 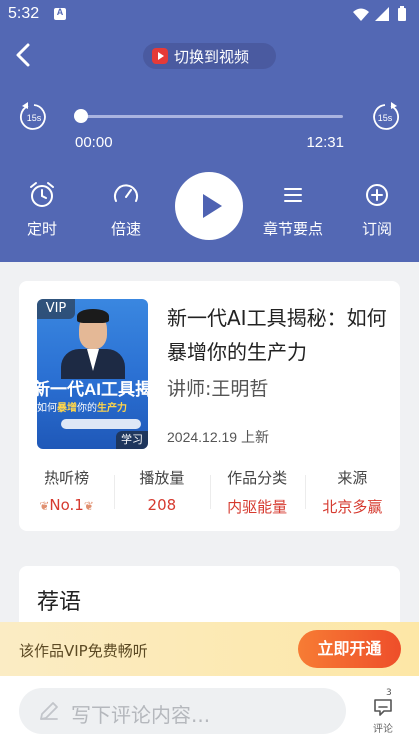 I want to click on stat-label: 热听榜, so click(x=67, y=478).